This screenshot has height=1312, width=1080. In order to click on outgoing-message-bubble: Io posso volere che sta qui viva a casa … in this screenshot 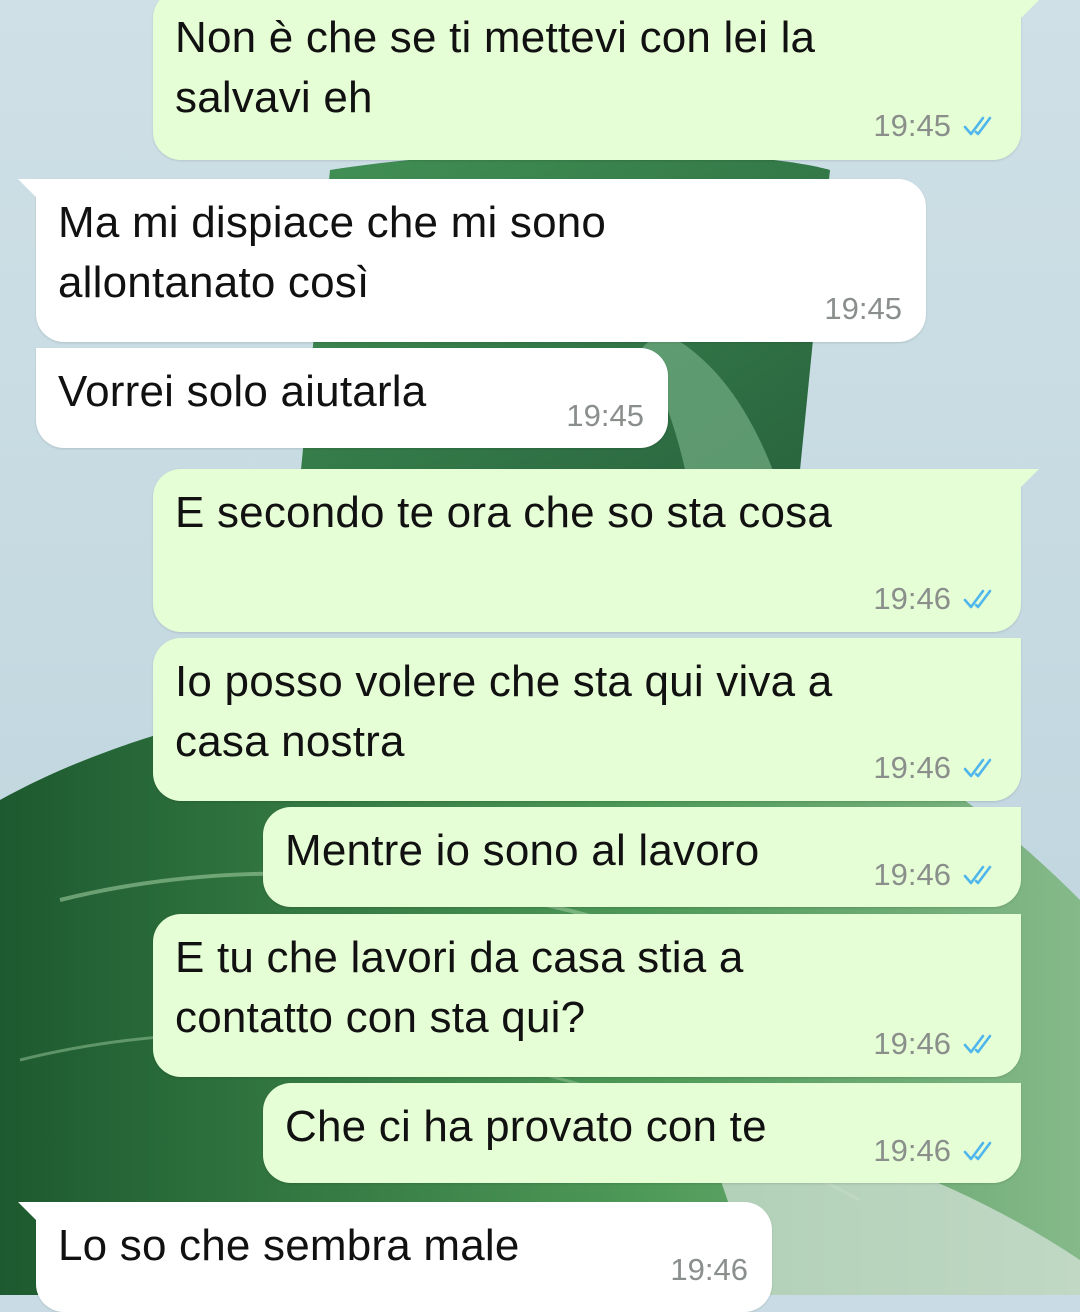, I will do `click(587, 719)`.